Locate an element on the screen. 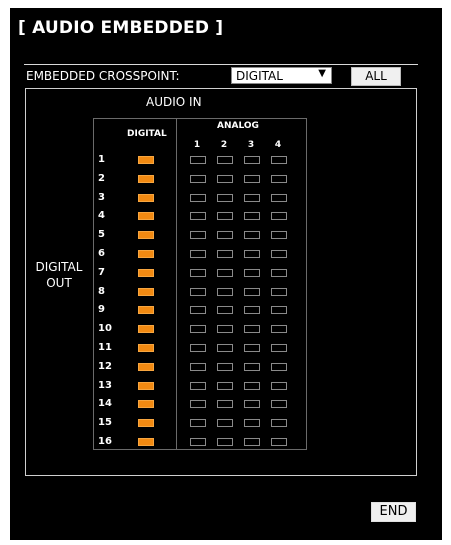  row-number: 6 is located at coordinates (101, 253).